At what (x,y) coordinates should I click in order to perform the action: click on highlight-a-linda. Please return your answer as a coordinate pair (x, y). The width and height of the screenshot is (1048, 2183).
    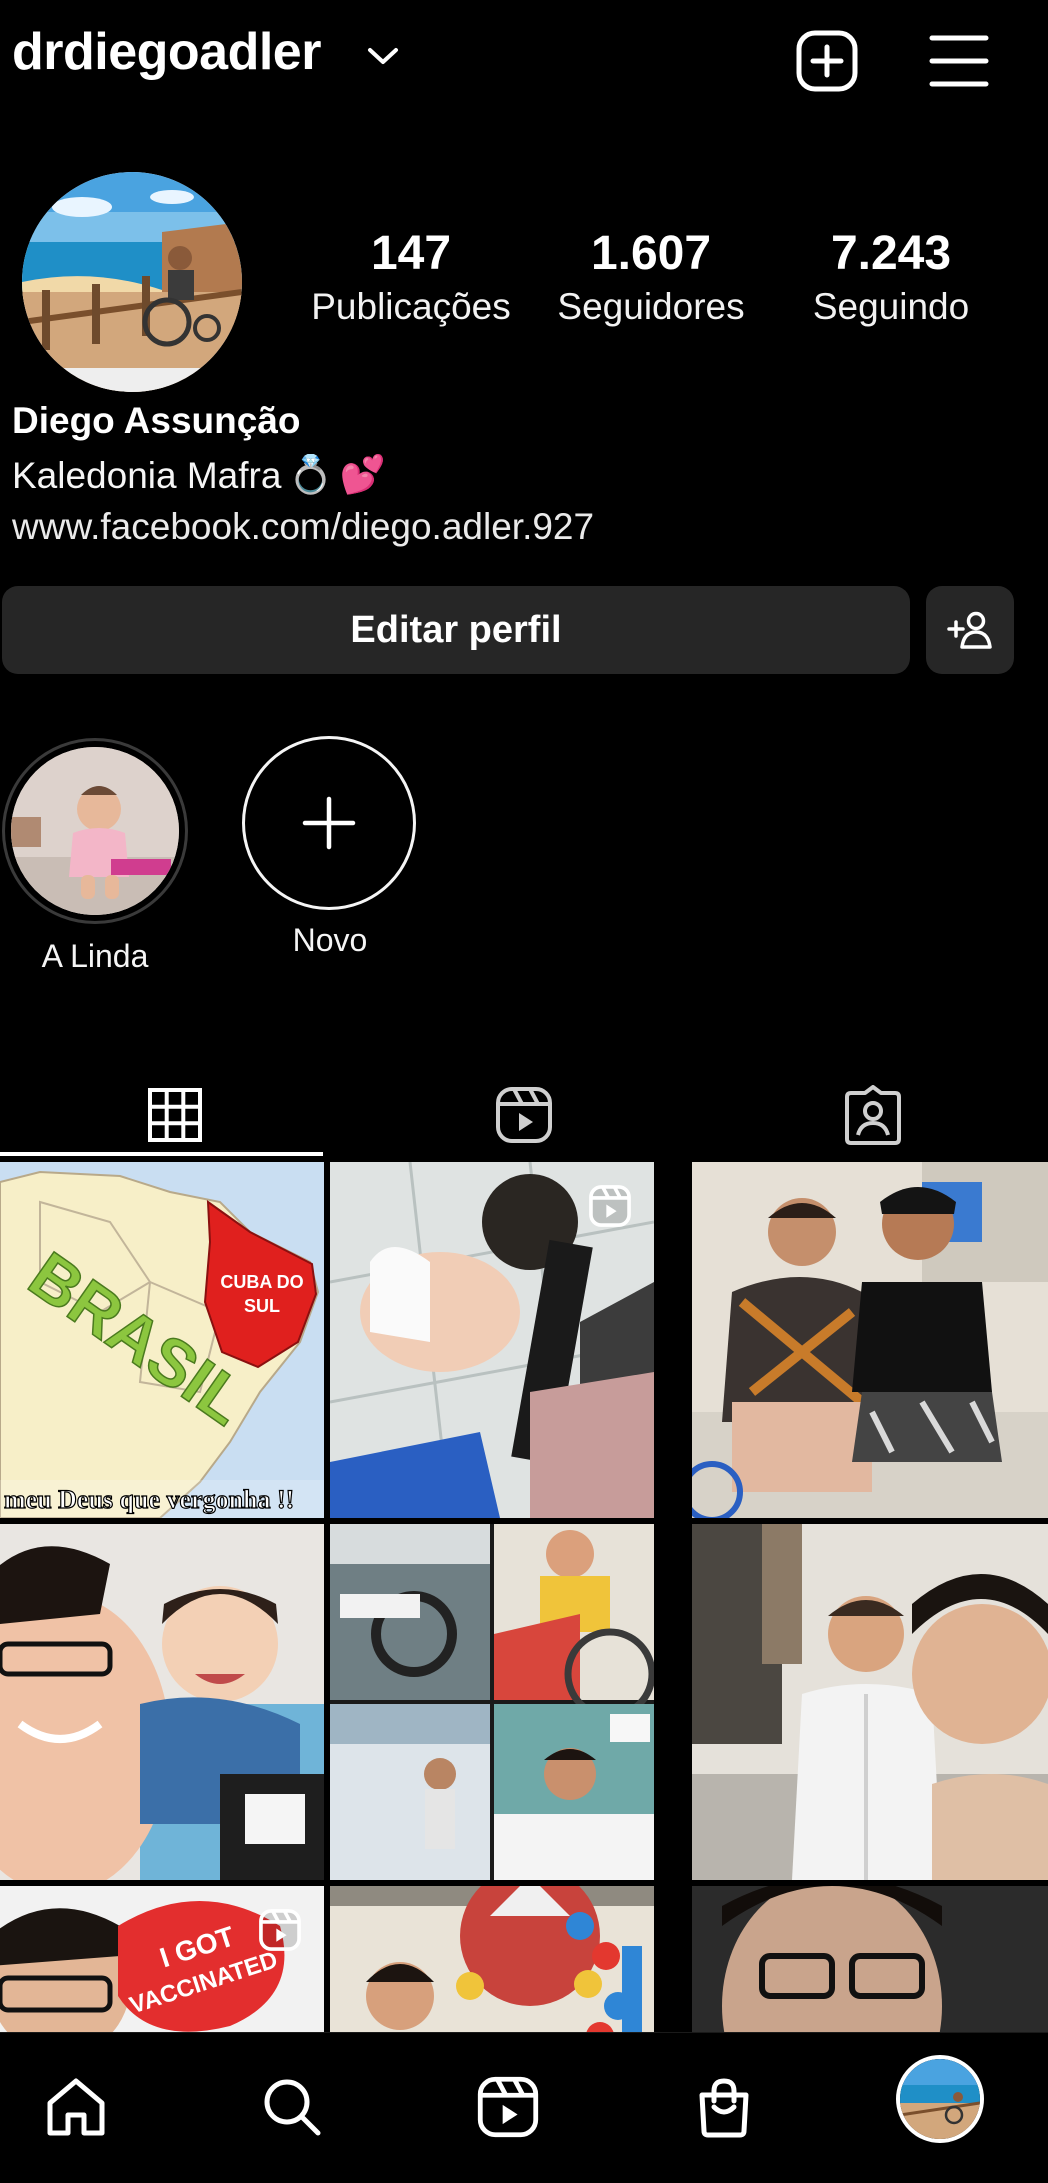
    Looking at the image, I should click on (95, 831).